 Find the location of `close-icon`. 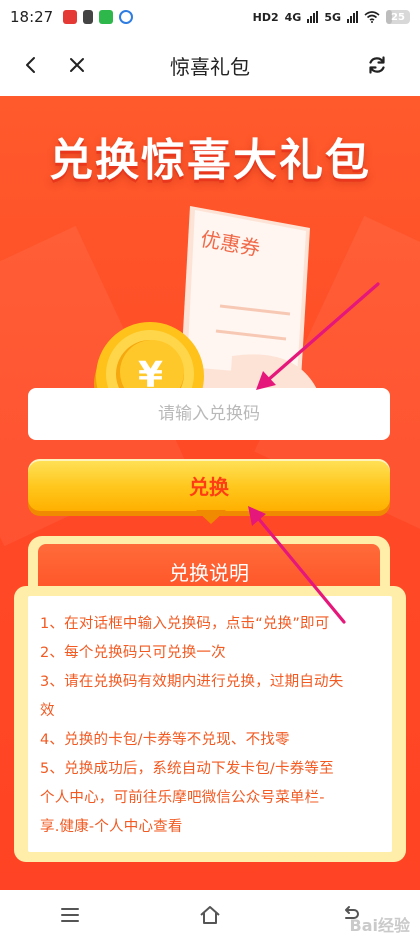

close-icon is located at coordinates (77, 65).